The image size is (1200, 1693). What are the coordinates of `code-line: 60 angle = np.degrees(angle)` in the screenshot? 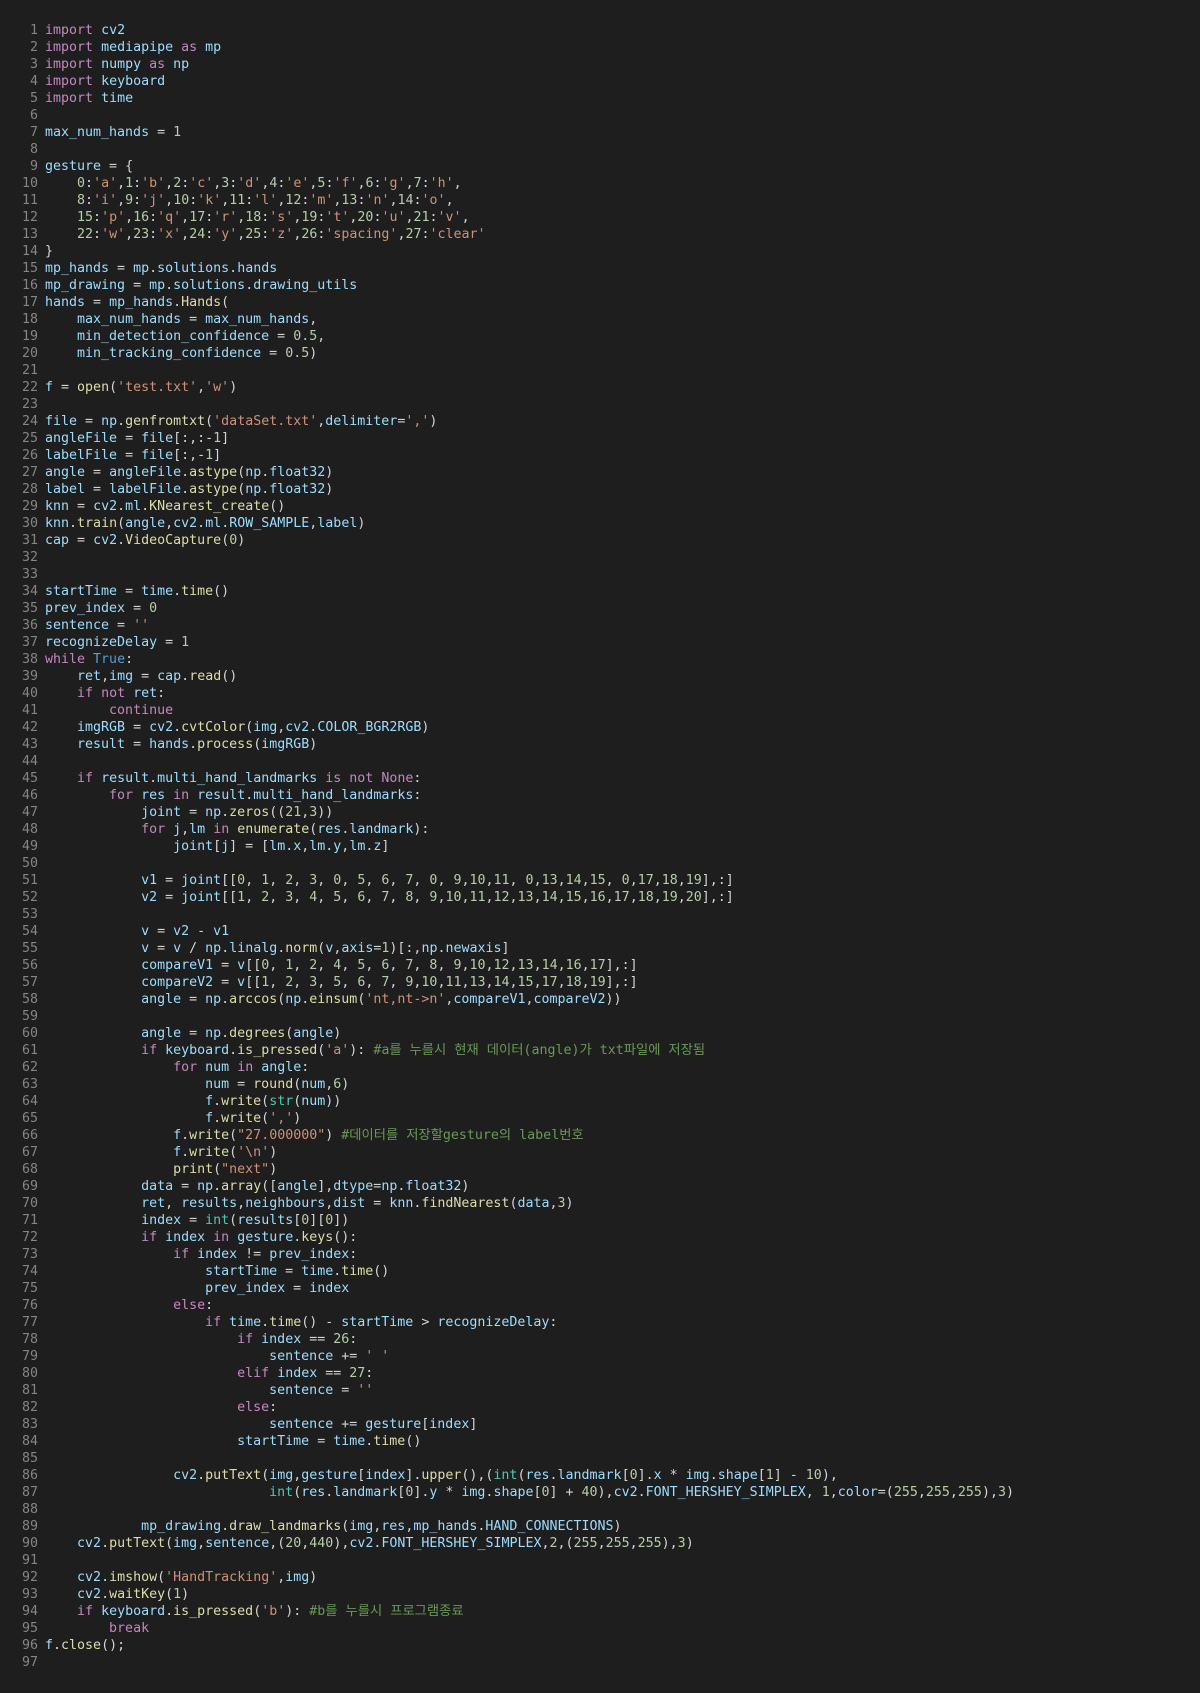 It's located at (600, 1033).